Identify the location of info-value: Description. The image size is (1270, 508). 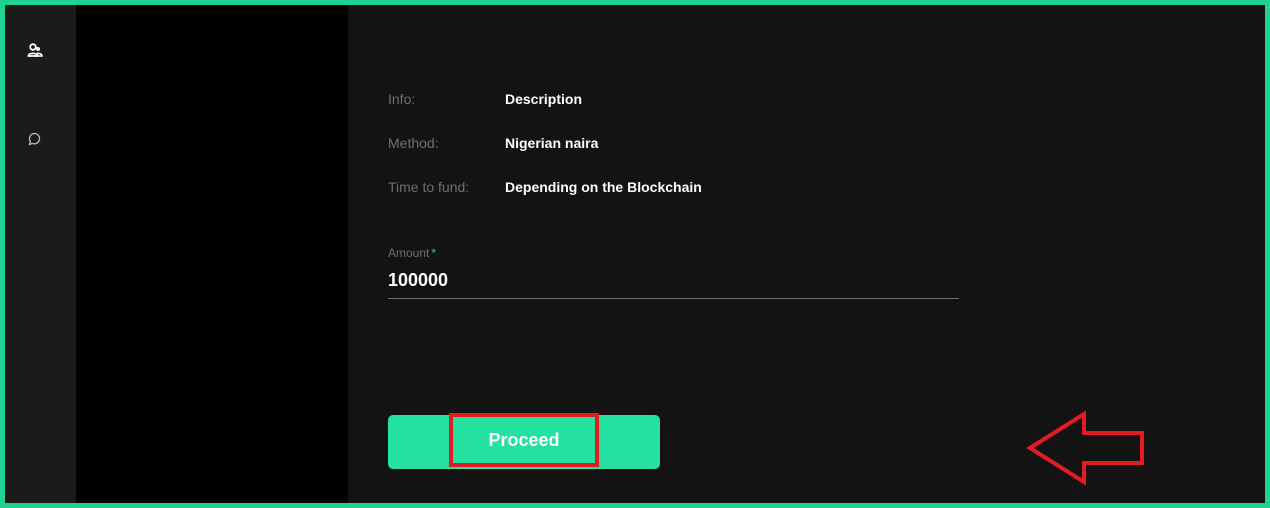
(544, 99).